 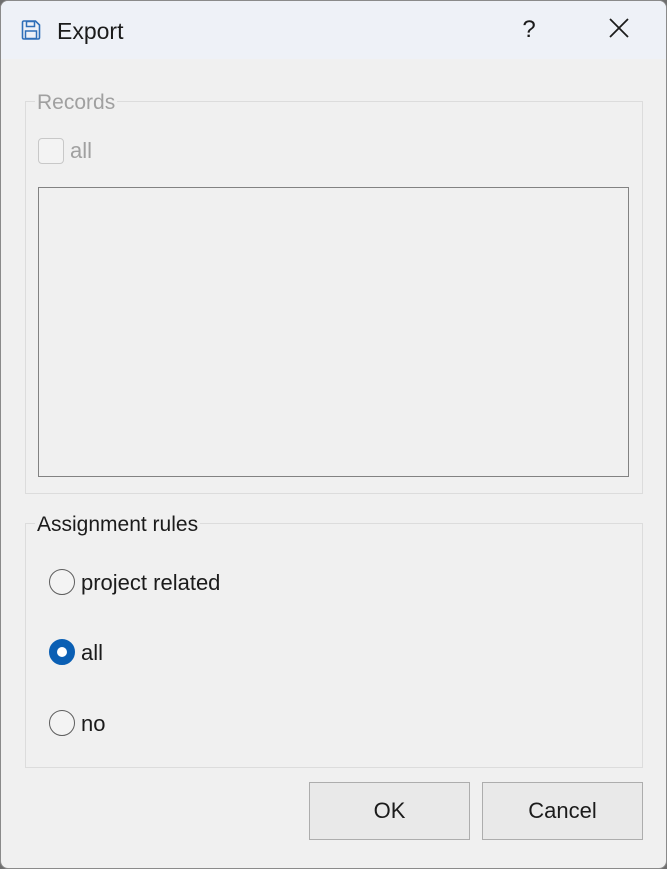 What do you see at coordinates (150, 583) in the screenshot?
I see `radio-project-related-label: project related` at bounding box center [150, 583].